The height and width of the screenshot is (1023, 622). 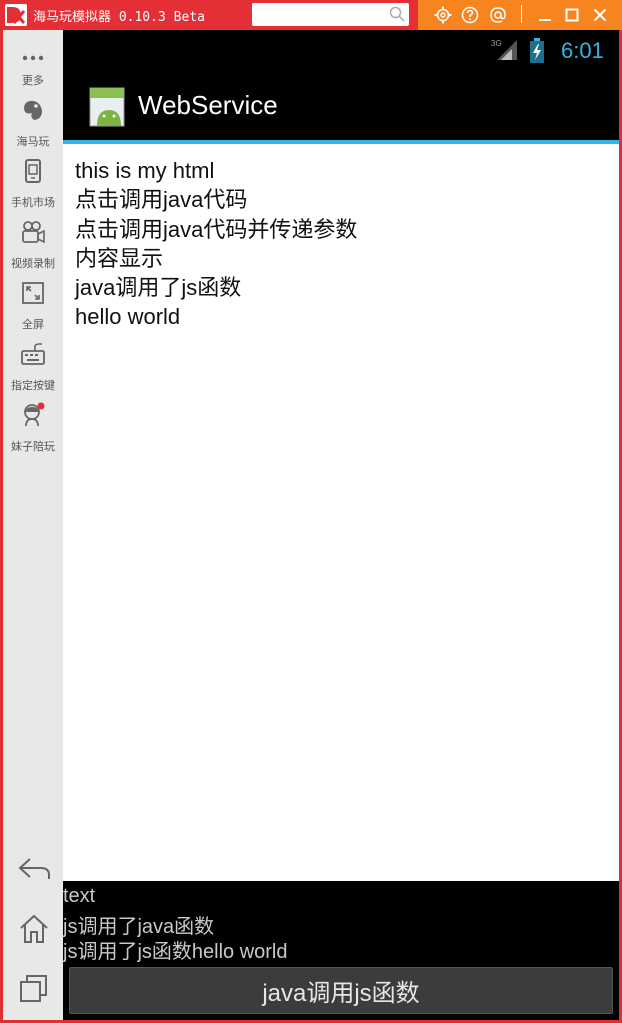 I want to click on battery-icon, so click(x=537, y=50).